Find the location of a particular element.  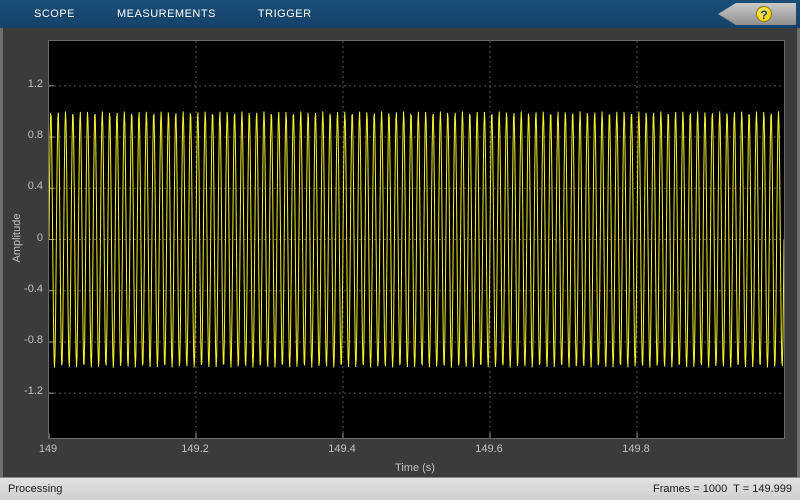

y-tick-label: 0 is located at coordinates (39, 237).